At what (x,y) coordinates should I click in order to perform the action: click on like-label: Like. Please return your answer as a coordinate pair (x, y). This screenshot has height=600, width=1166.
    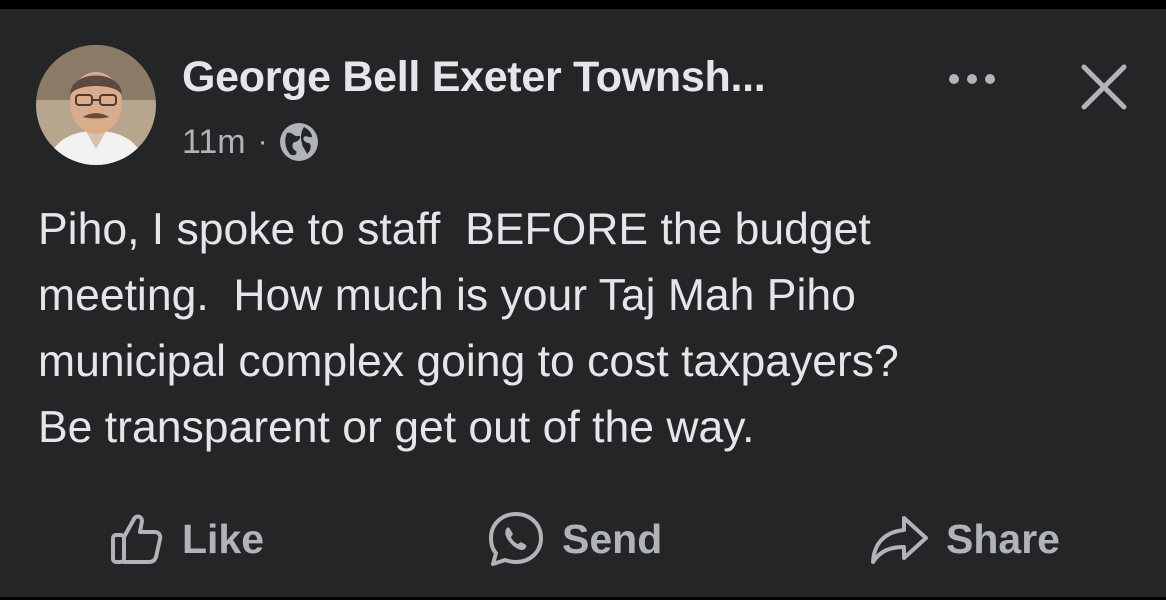
    Looking at the image, I should click on (223, 538).